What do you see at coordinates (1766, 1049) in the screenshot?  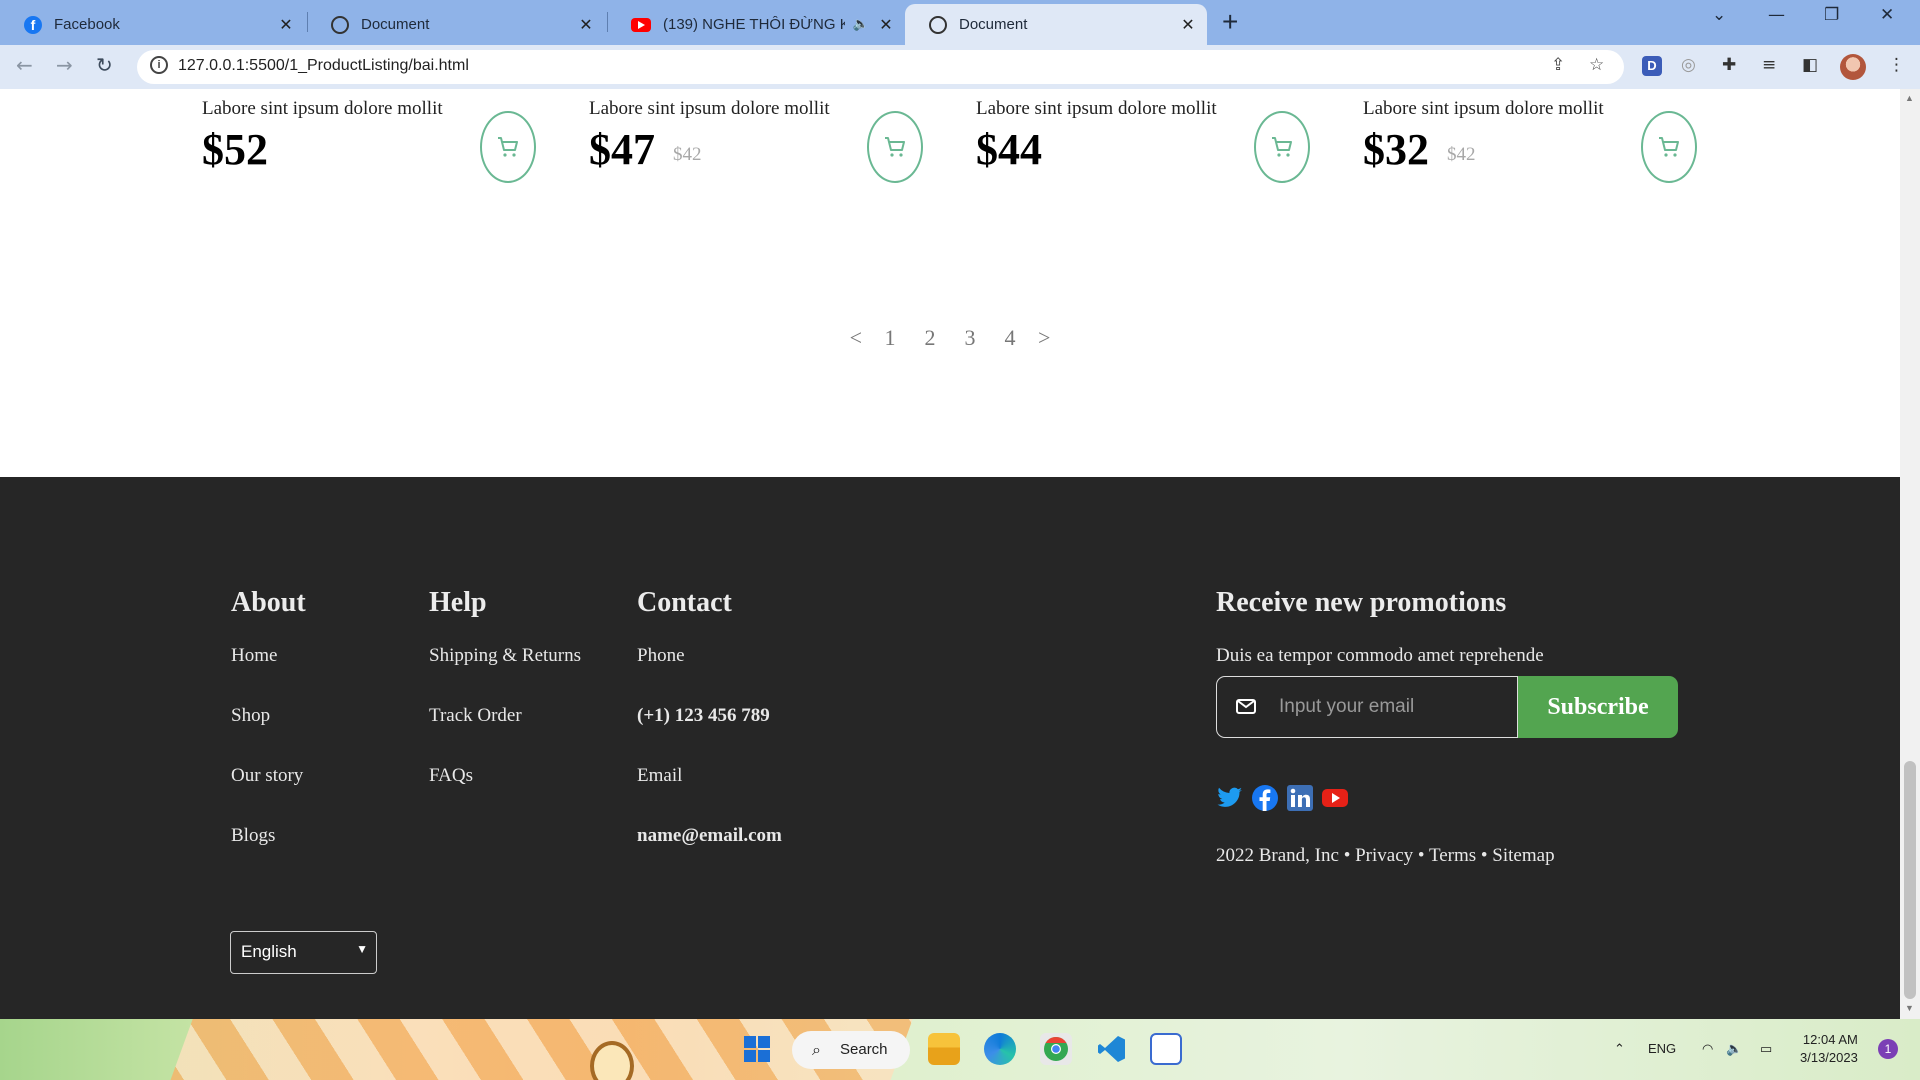 I see `battery-icon: ▭` at bounding box center [1766, 1049].